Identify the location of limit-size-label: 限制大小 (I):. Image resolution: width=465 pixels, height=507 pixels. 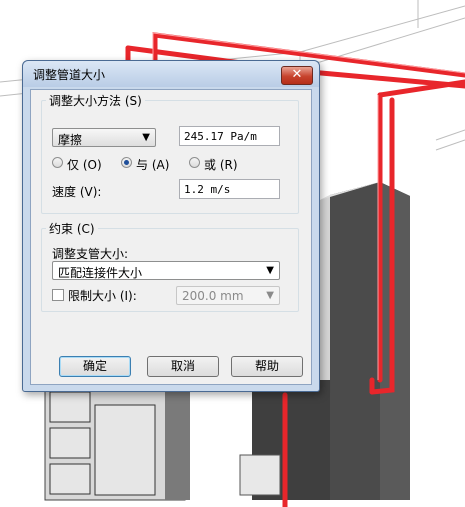
(102, 296).